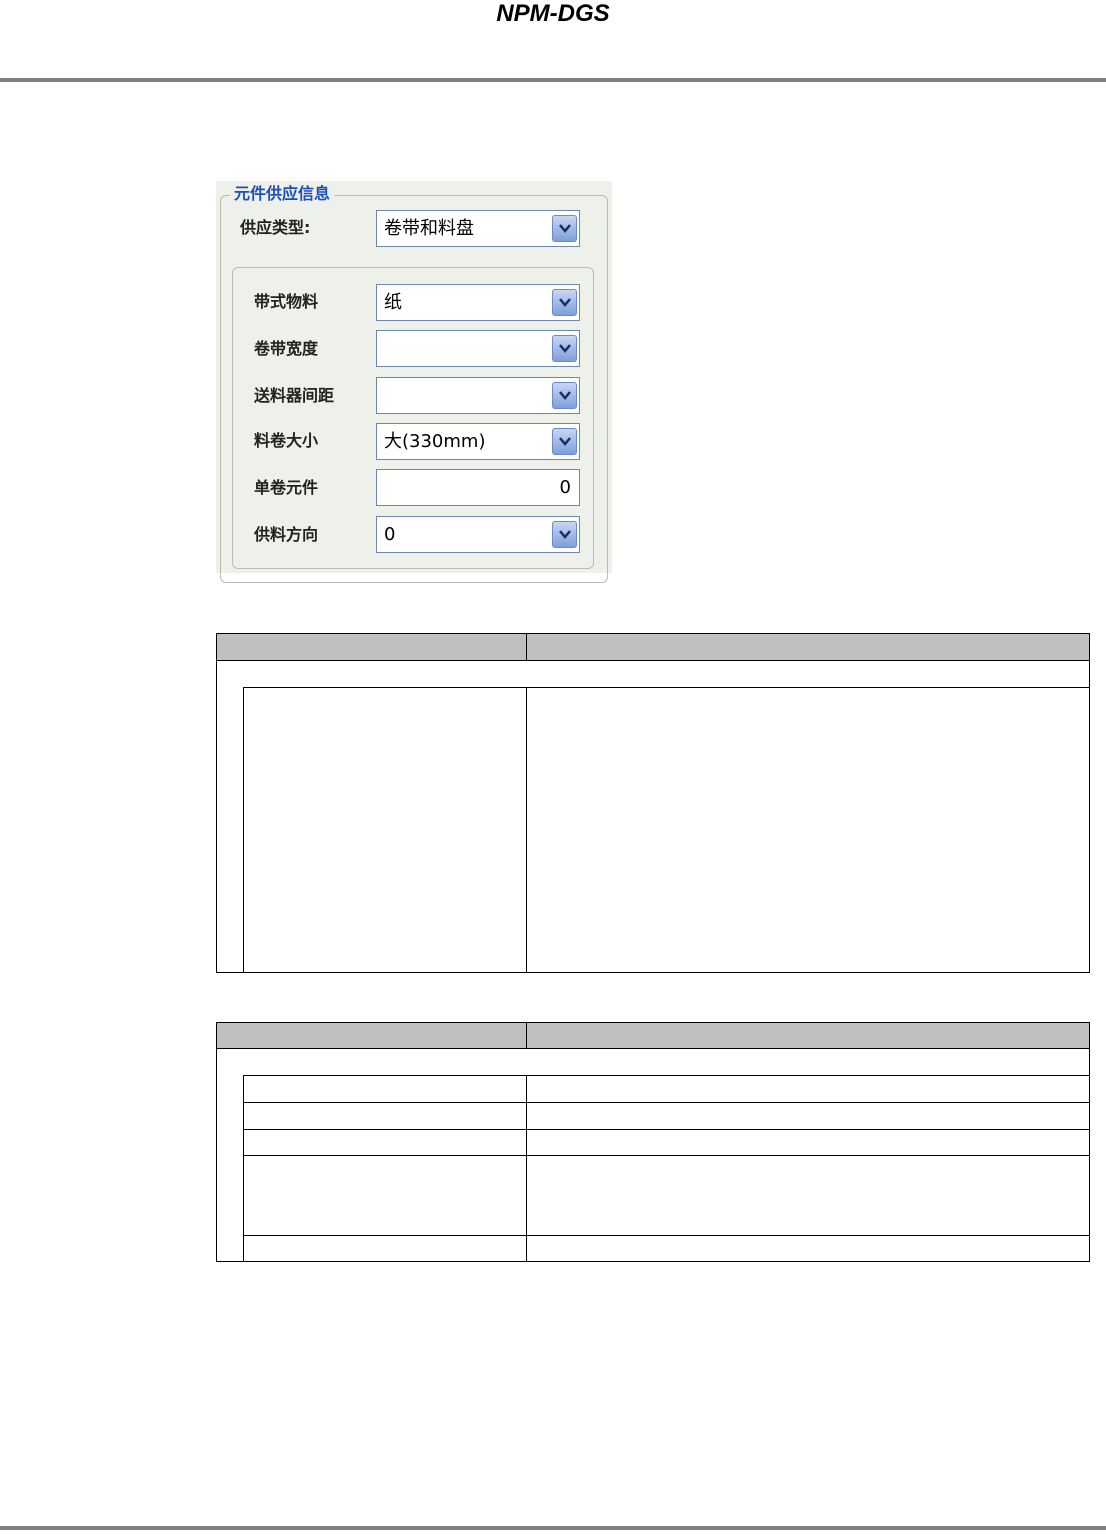  Describe the element at coordinates (478, 395) in the screenshot. I see `feeder-pitch-dropdown` at that location.